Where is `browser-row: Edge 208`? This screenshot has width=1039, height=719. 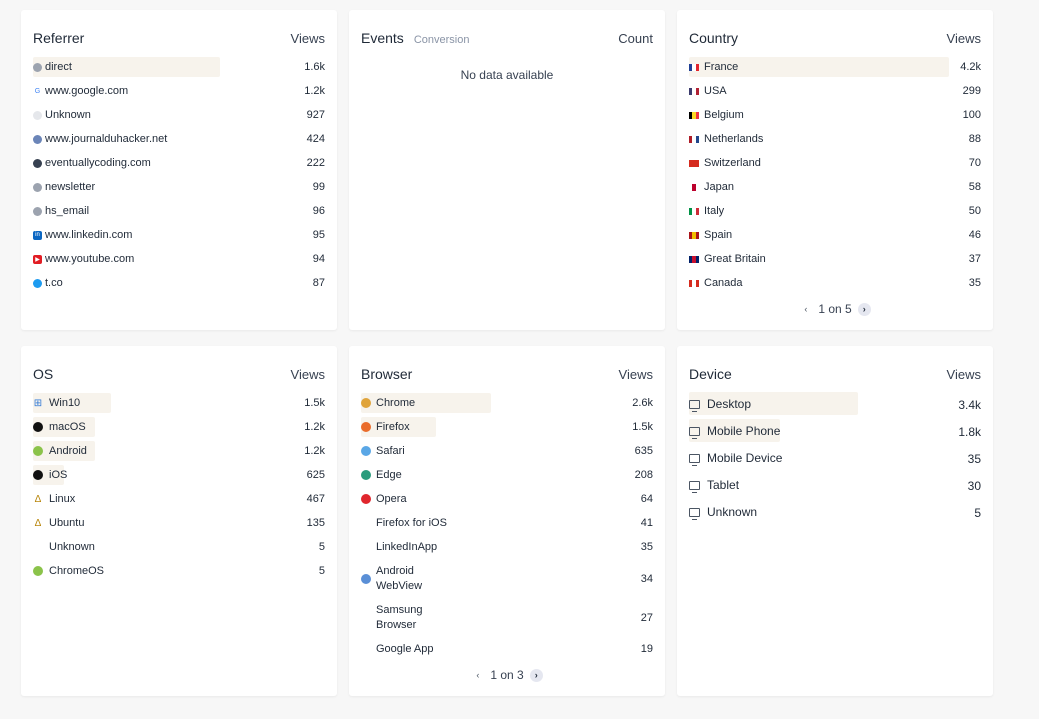 browser-row: Edge 208 is located at coordinates (507, 475).